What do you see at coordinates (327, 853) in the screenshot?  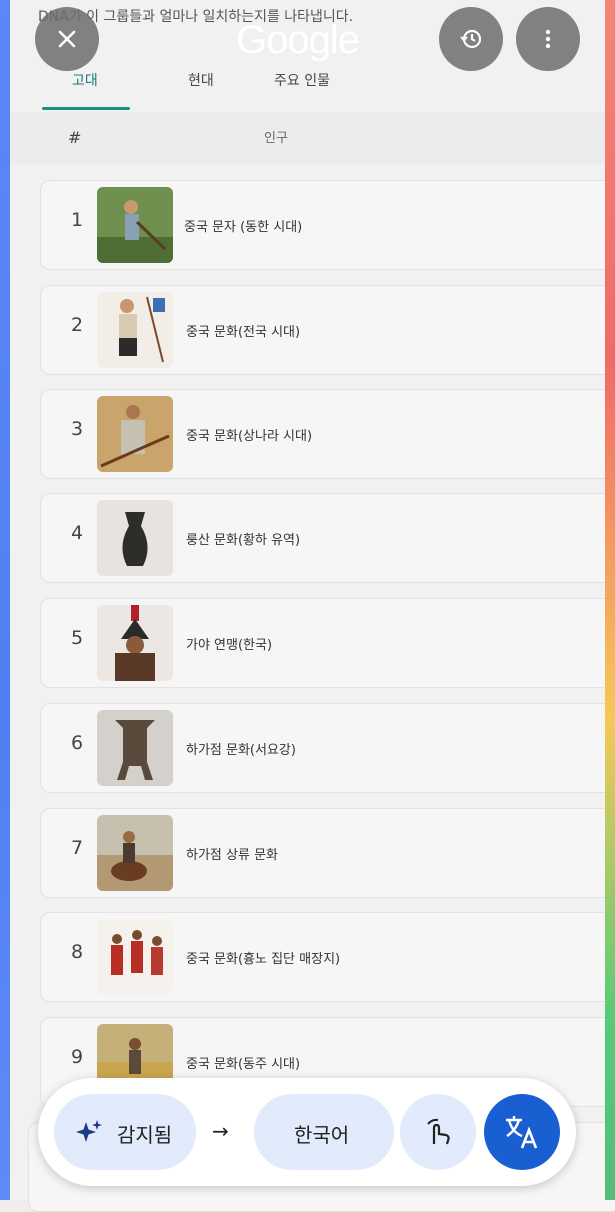 I see `table-row: 7 하가점 상류 문화` at bounding box center [327, 853].